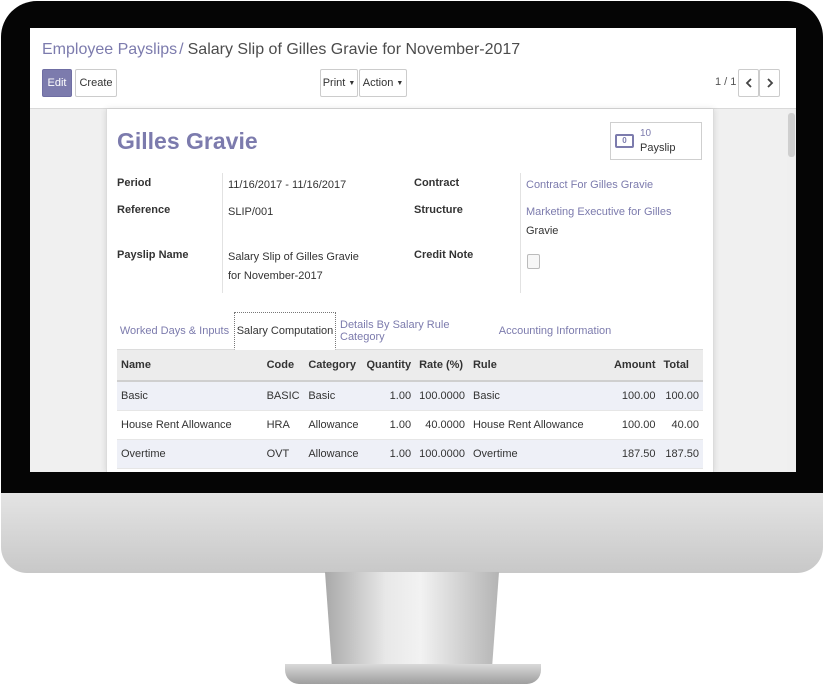 This screenshot has height=686, width=824. What do you see at coordinates (285, 331) in the screenshot?
I see `tab-salary-computation: Salary Computation` at bounding box center [285, 331].